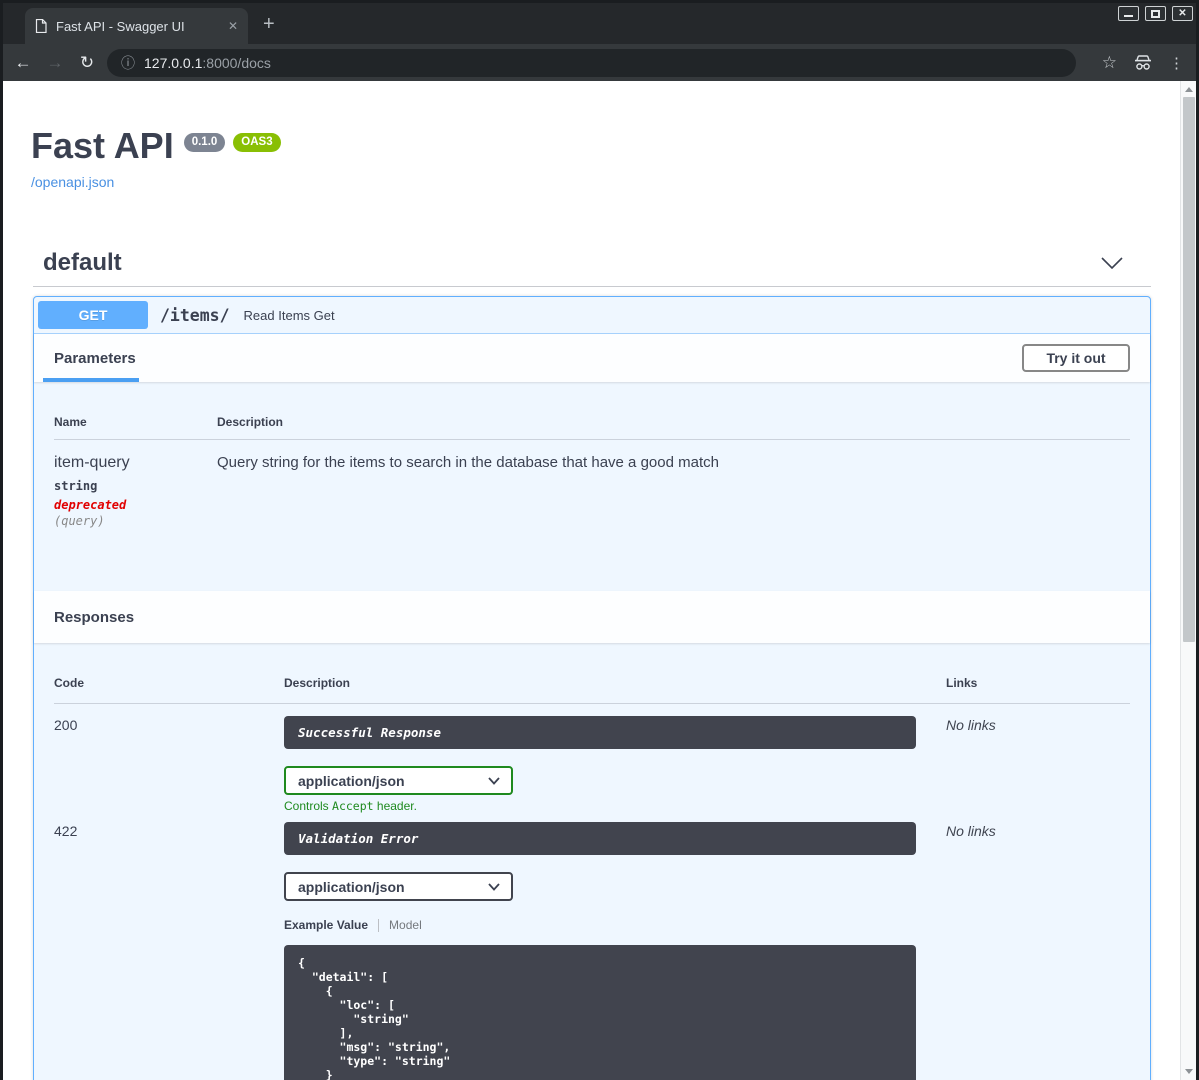  I want to click on window-close-button: ✕, so click(1182, 13).